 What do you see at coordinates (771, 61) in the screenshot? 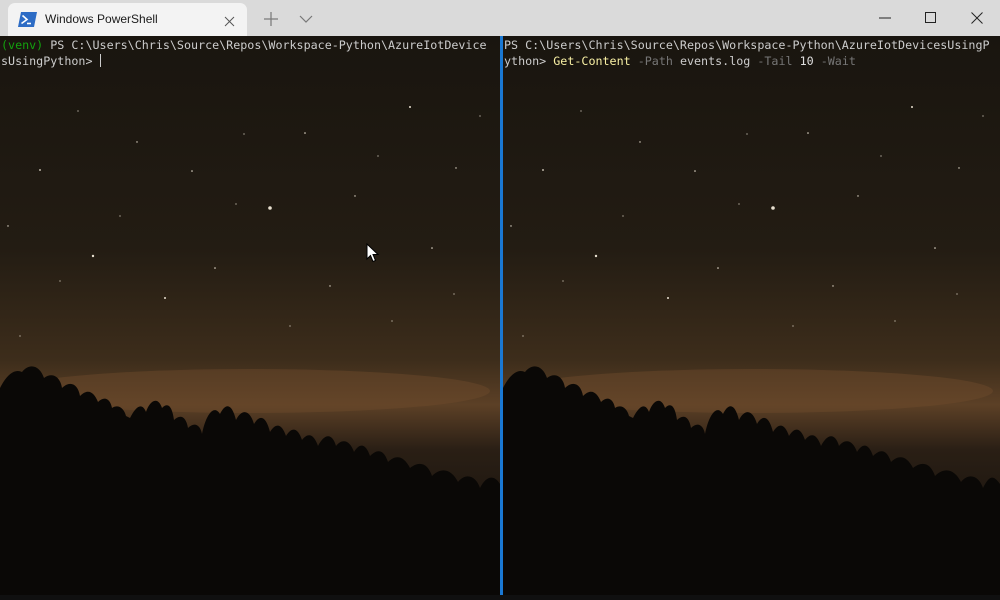
I see `parameter-tail: -Tail` at bounding box center [771, 61].